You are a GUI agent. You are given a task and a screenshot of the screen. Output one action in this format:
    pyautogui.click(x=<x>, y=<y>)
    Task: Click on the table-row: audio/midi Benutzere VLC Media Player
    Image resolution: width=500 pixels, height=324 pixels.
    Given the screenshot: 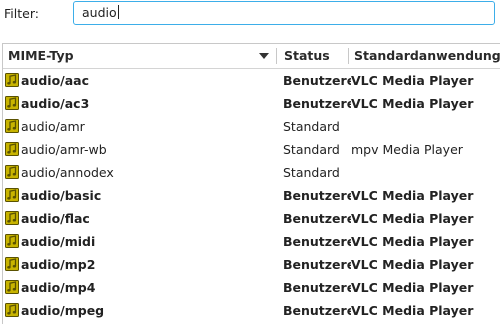 What is the action you would take?
    pyautogui.click(x=251, y=241)
    